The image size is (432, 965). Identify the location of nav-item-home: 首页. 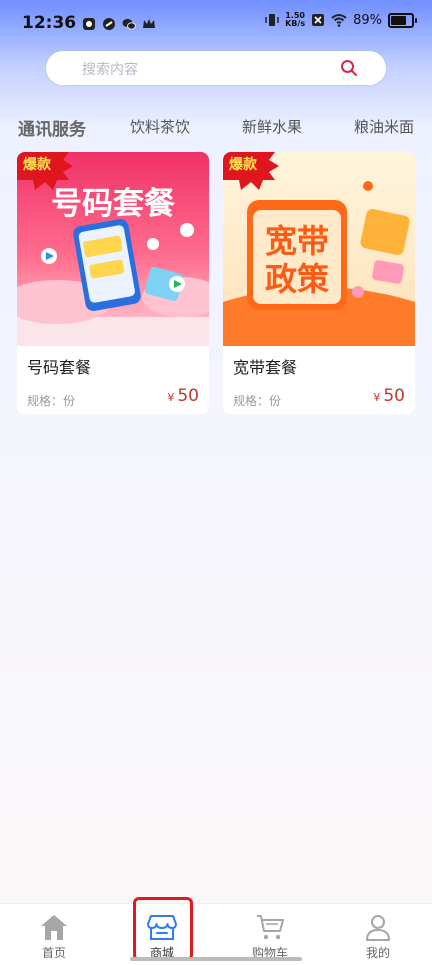
(54, 934).